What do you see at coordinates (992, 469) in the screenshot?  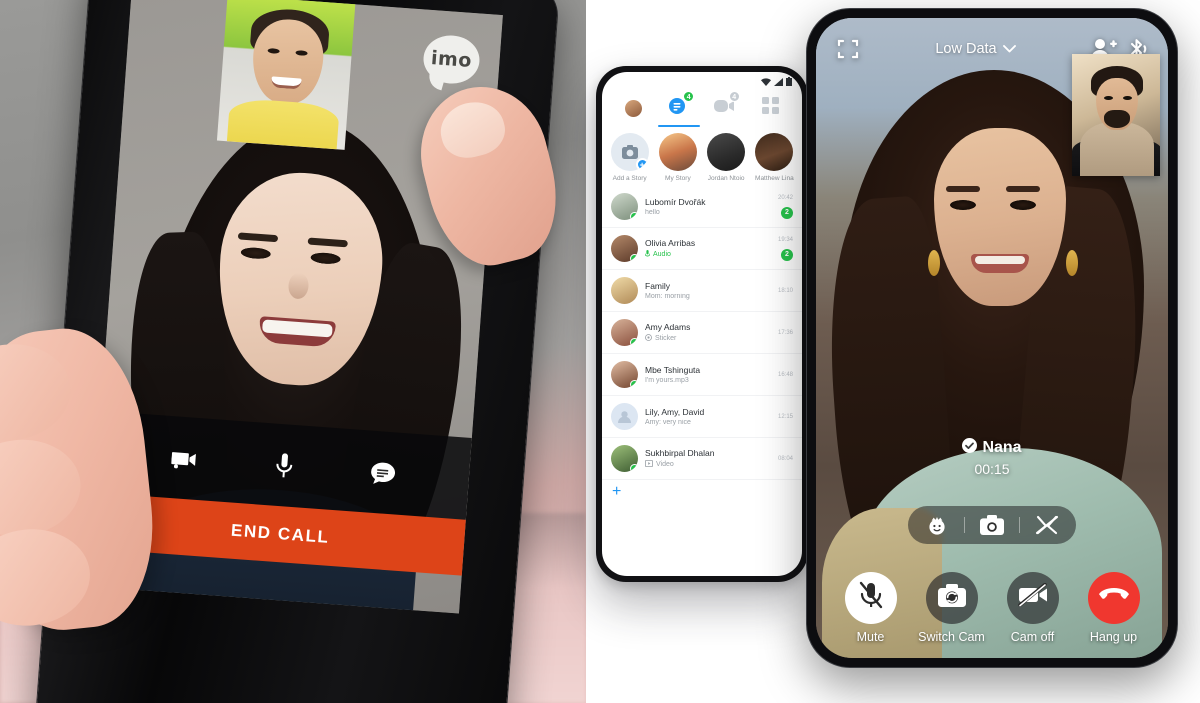 I see `call-timer: 00:15` at bounding box center [992, 469].